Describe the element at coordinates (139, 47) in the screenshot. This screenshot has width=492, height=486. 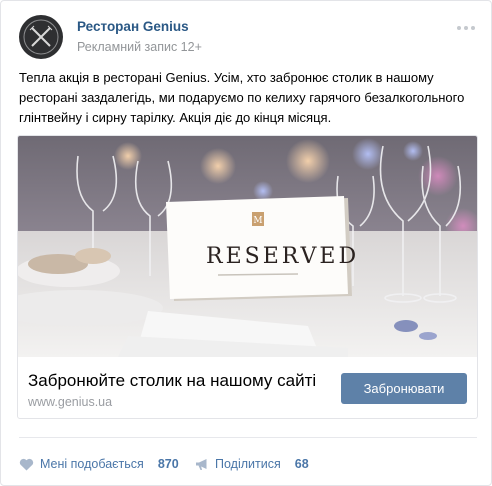
I see `ad-label: Рекламний запис 12+` at that location.